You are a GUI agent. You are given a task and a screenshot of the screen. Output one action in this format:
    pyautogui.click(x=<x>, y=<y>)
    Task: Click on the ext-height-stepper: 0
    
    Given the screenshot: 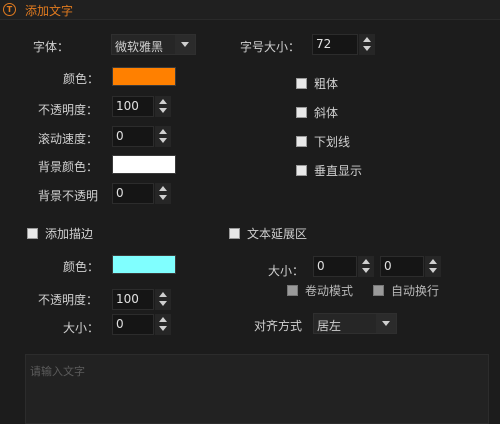 What is the action you would take?
    pyautogui.click(x=411, y=266)
    